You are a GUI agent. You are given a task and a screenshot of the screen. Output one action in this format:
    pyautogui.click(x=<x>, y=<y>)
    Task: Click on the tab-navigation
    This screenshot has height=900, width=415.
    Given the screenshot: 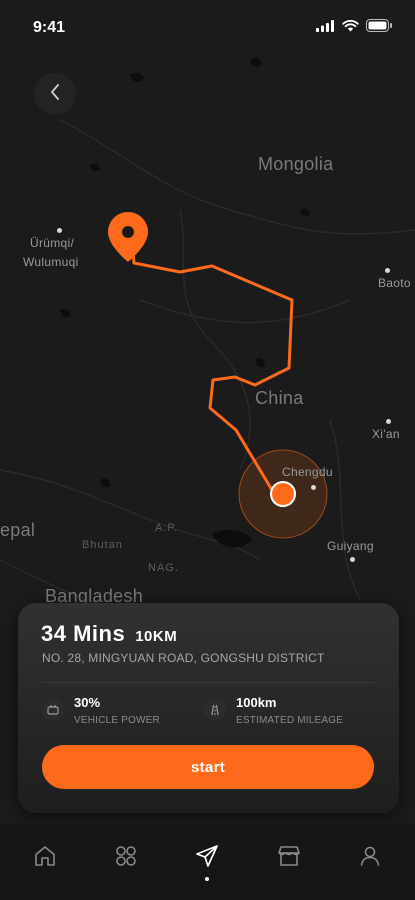 What is the action you would take?
    pyautogui.click(x=207, y=858)
    